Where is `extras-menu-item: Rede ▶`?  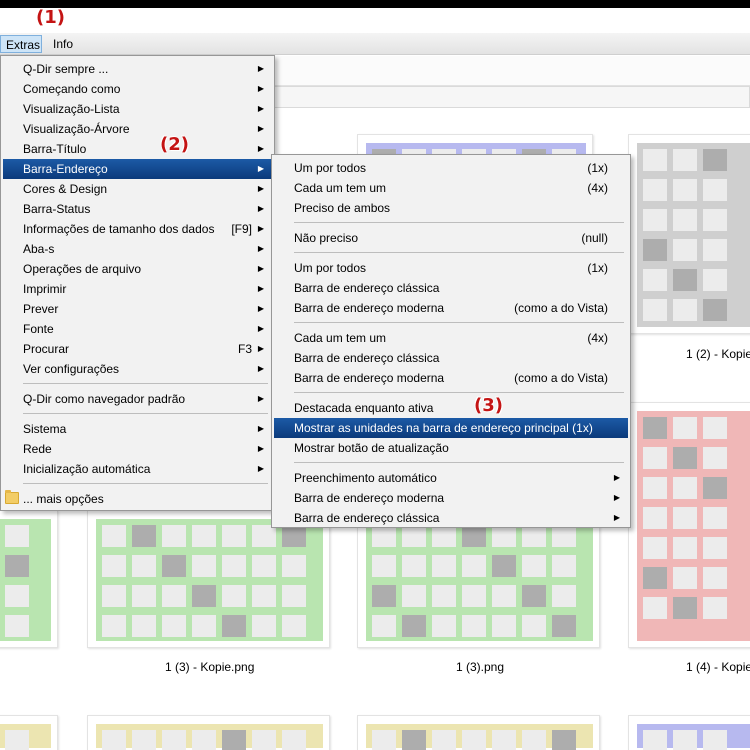
extras-menu-item: Rede ▶ is located at coordinates (137, 449).